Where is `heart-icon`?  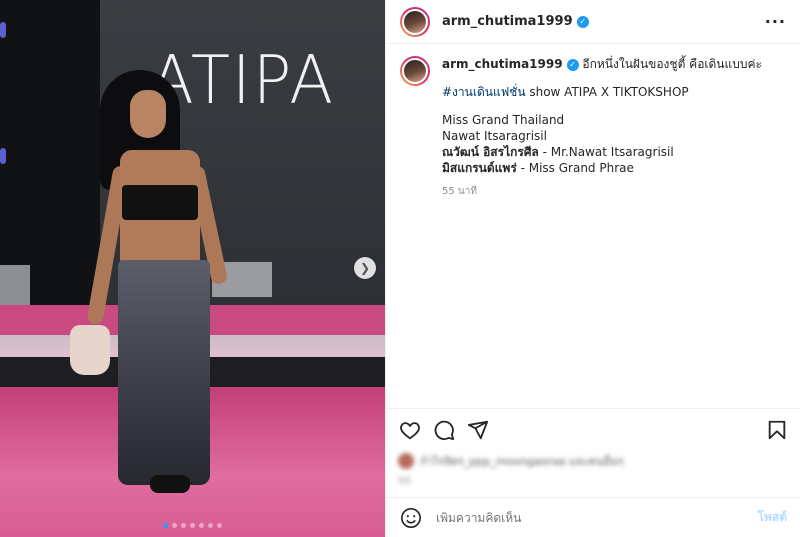
heart-icon is located at coordinates (410, 430).